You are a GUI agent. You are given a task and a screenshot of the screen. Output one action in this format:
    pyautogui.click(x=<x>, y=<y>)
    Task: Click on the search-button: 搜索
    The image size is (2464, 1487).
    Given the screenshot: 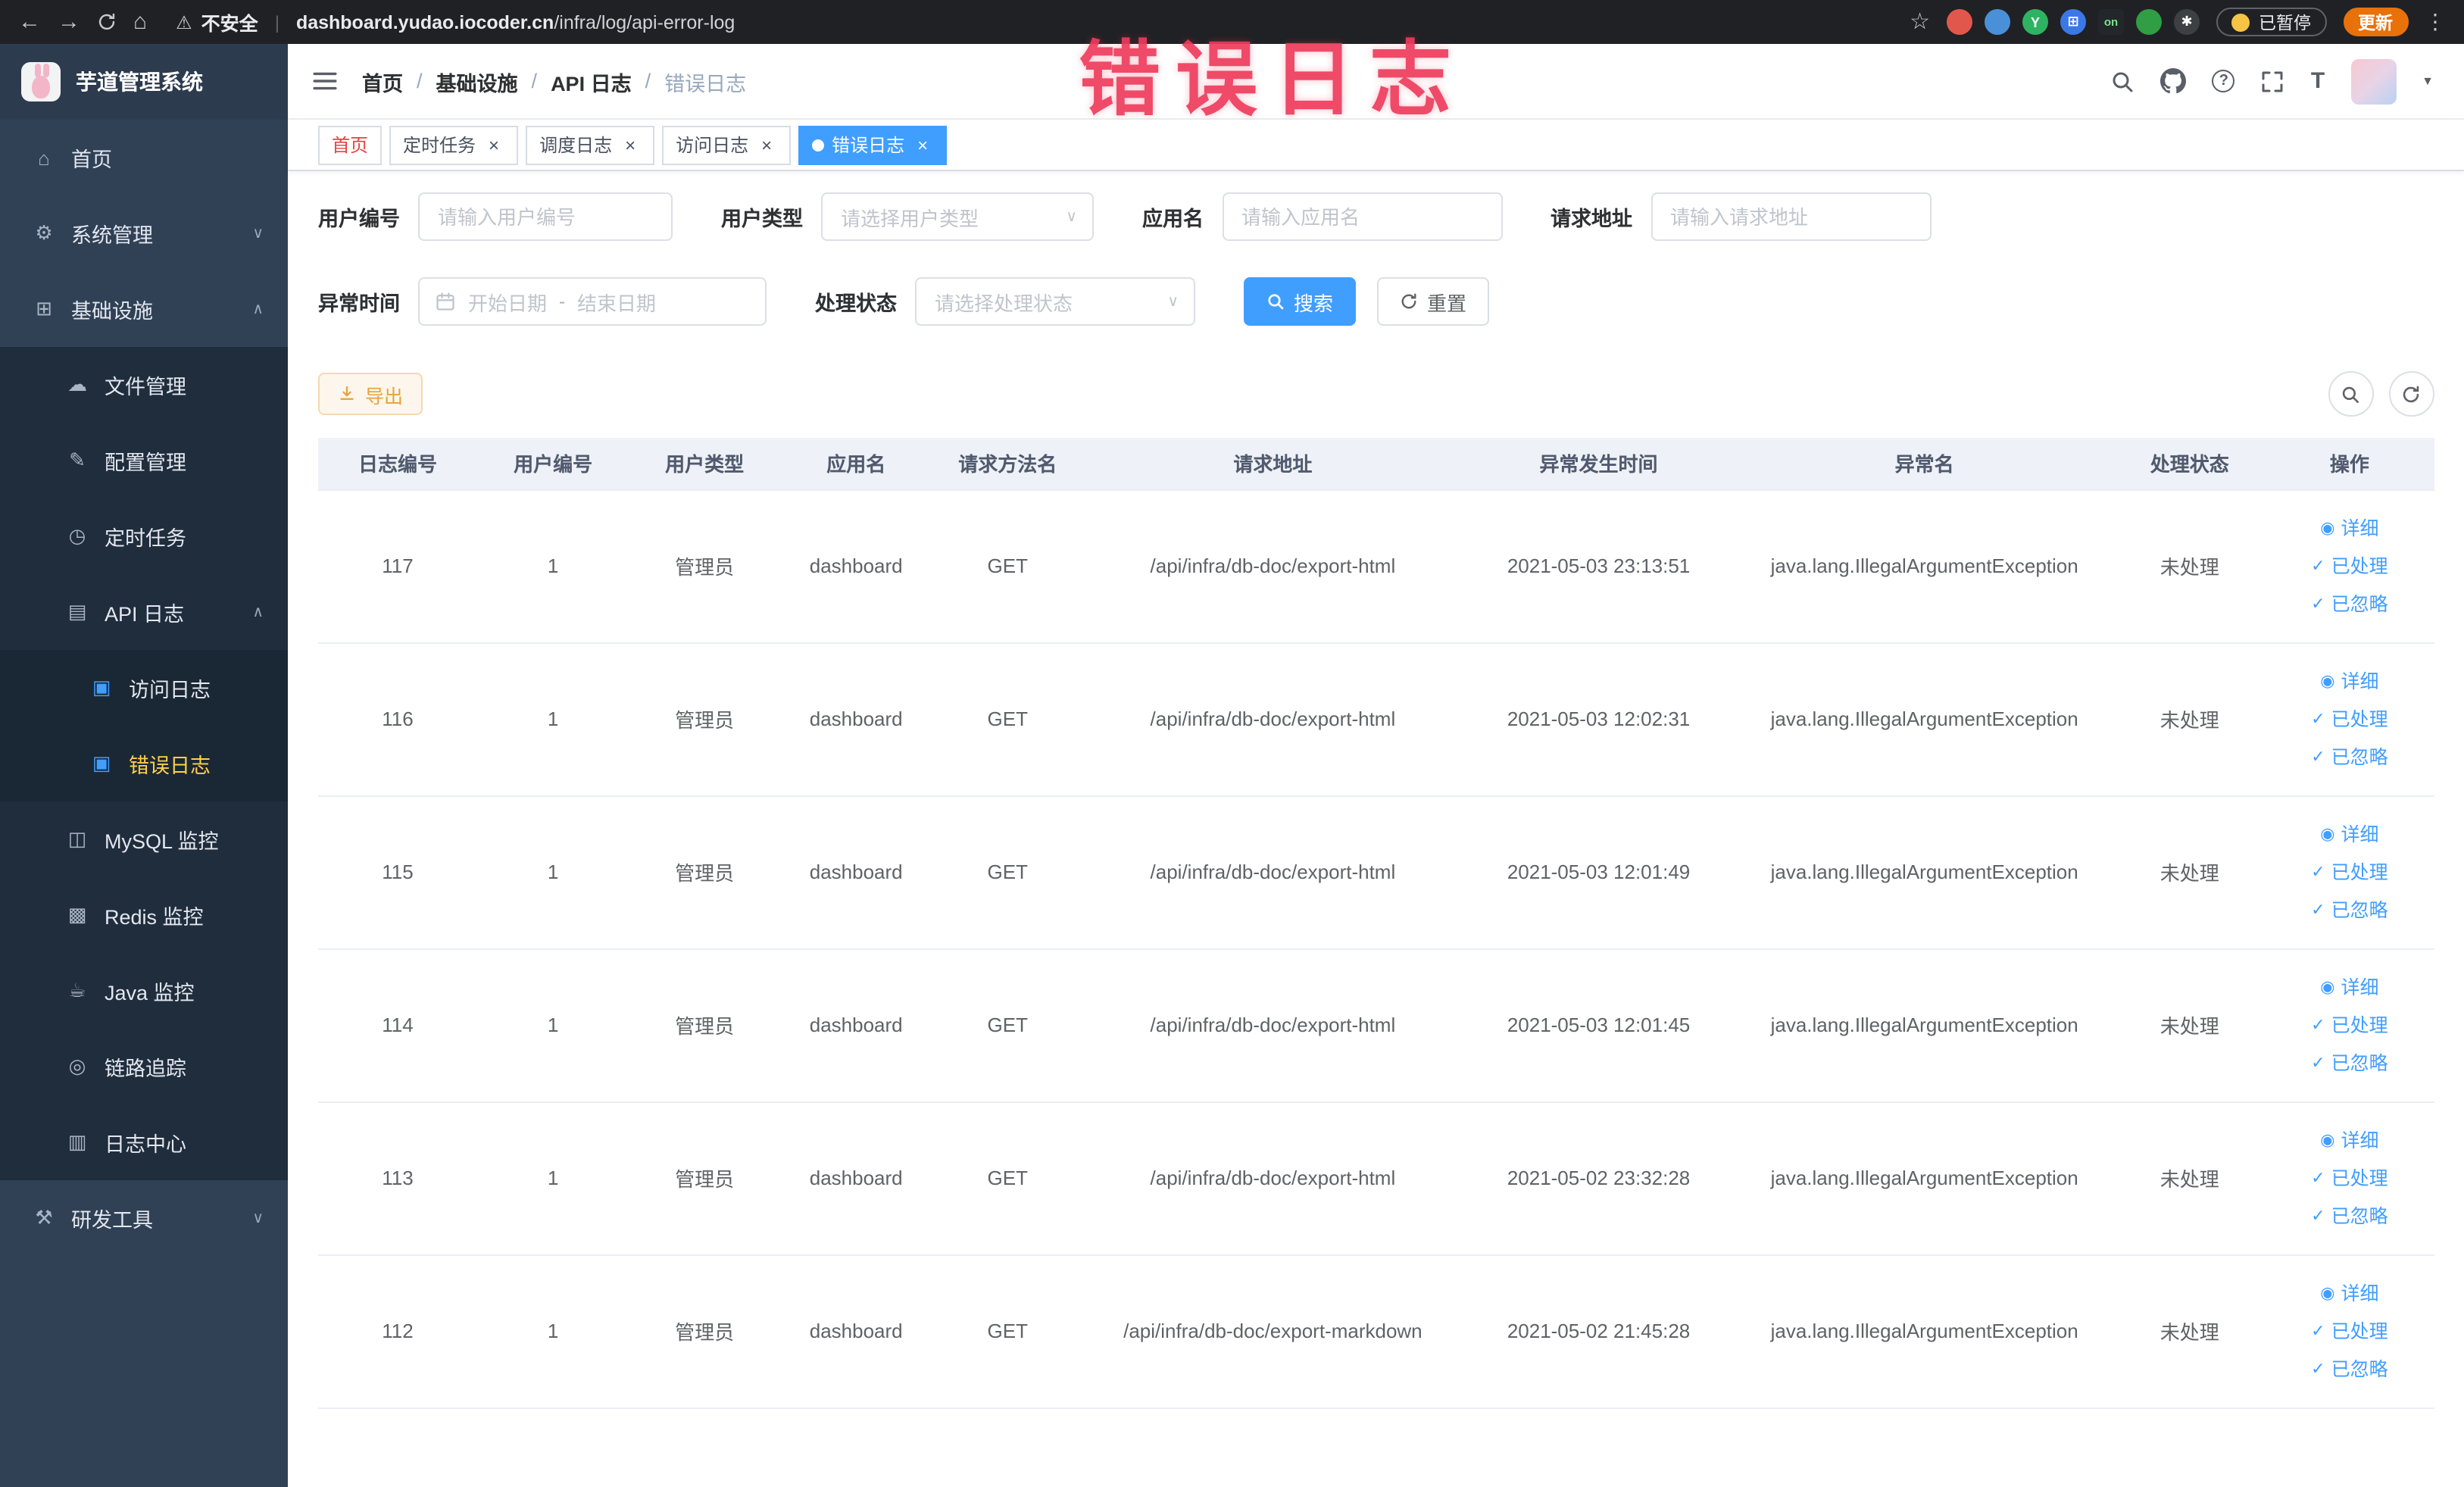 What is the action you would take?
    pyautogui.click(x=1300, y=301)
    